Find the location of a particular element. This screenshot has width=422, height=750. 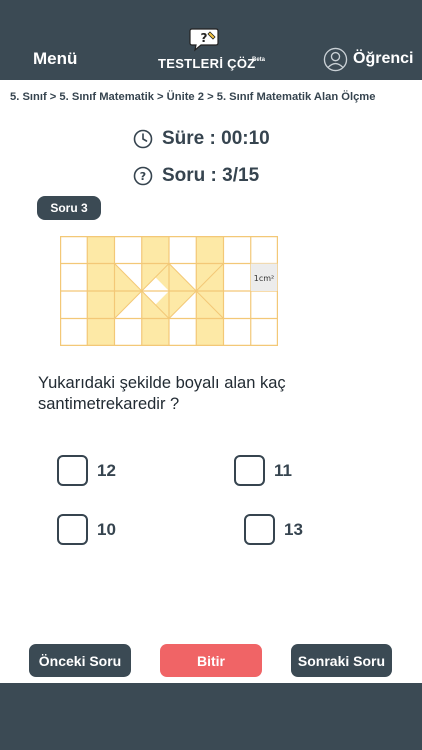

clock-icon is located at coordinates (143, 139).